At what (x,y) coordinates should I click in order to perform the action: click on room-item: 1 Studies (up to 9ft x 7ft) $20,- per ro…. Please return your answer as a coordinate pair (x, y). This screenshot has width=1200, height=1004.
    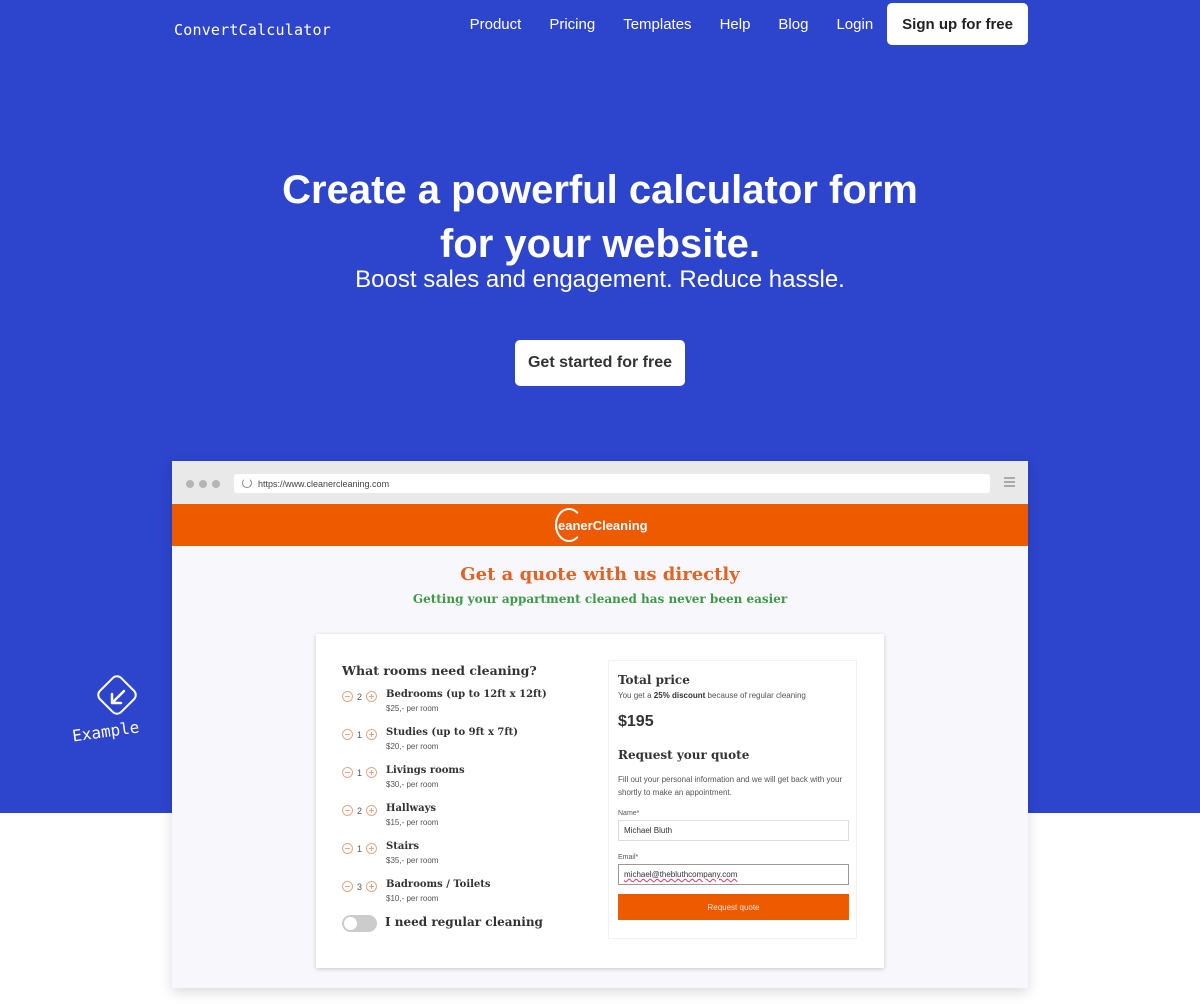
    Looking at the image, I should click on (467, 742).